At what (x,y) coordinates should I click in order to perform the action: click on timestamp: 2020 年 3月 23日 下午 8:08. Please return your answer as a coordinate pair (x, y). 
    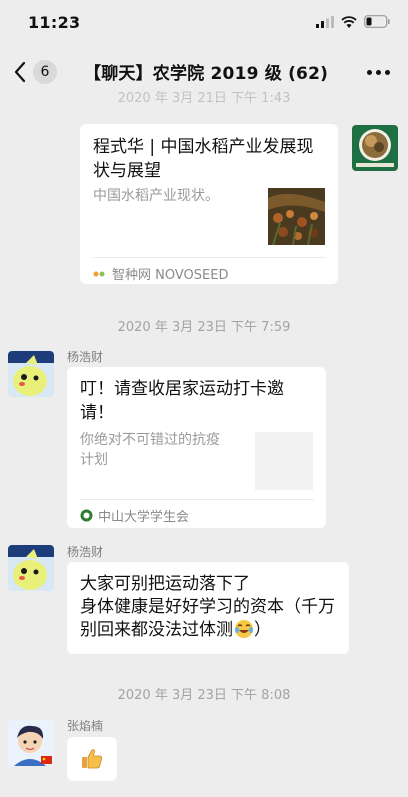
    Looking at the image, I should click on (204, 695).